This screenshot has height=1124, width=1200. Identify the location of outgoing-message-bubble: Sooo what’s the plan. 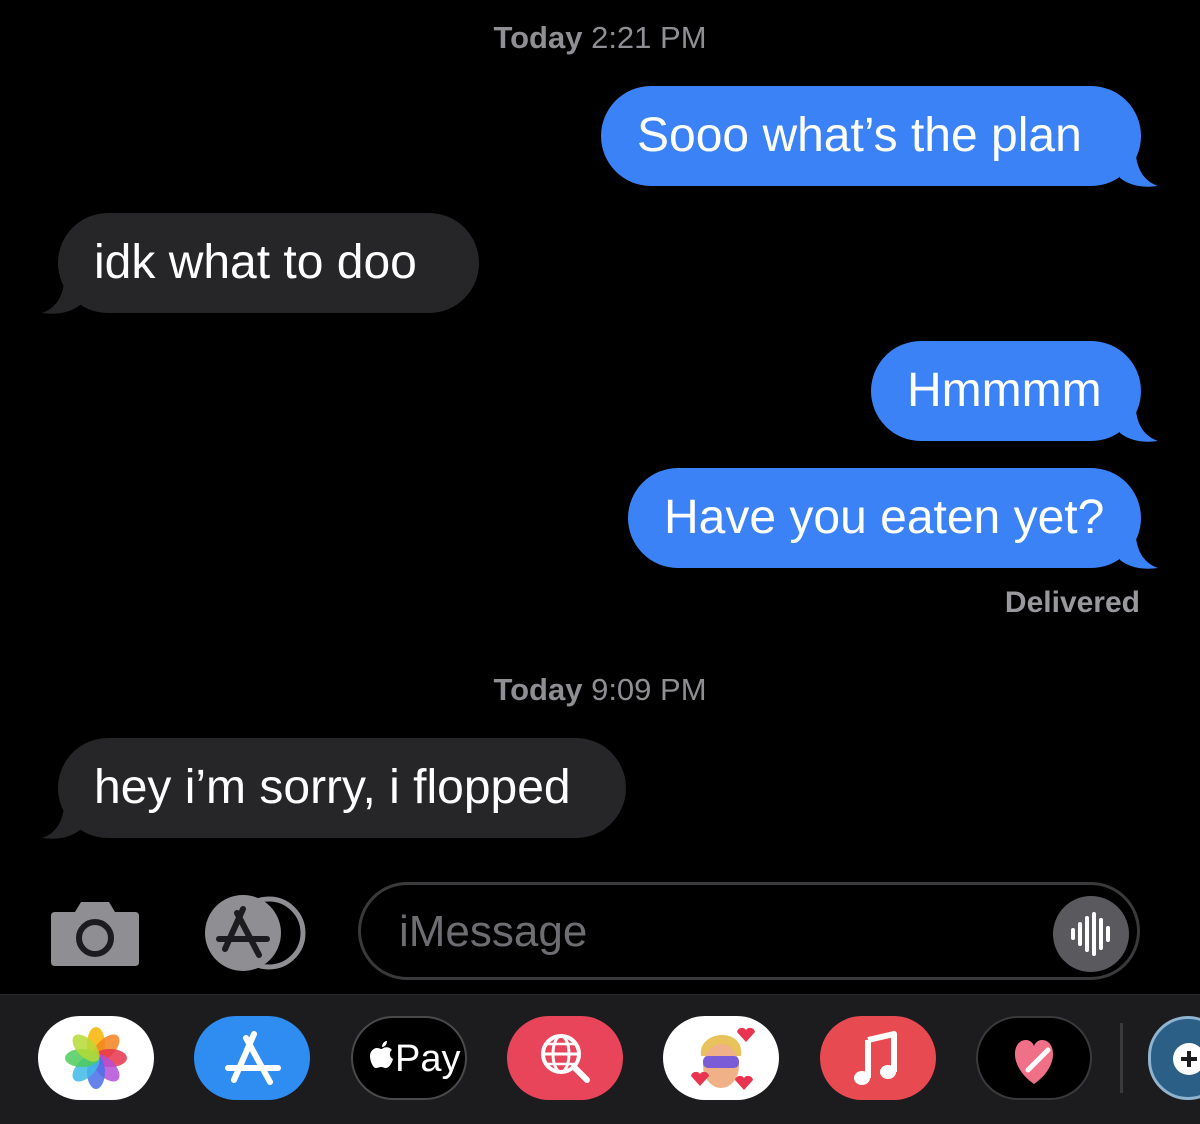
(871, 136).